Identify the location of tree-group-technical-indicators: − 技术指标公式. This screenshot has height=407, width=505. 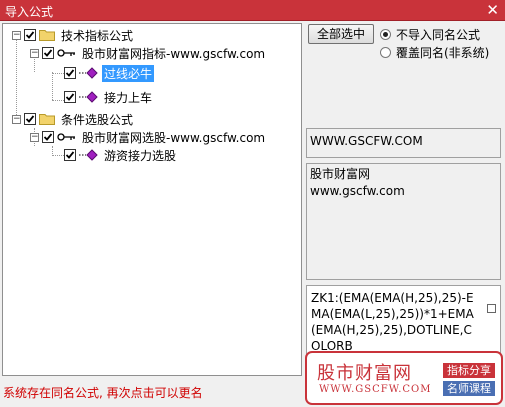
(73, 35).